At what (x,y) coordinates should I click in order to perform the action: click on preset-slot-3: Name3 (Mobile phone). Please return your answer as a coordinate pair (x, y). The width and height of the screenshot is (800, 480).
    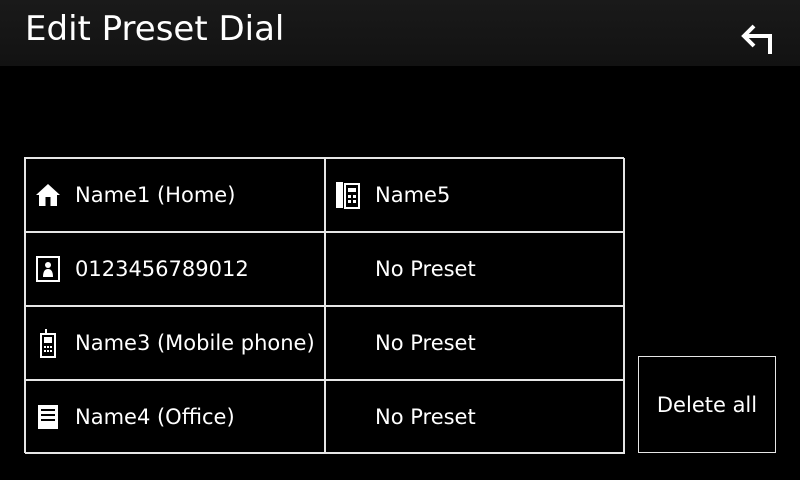
    Looking at the image, I should click on (175, 343).